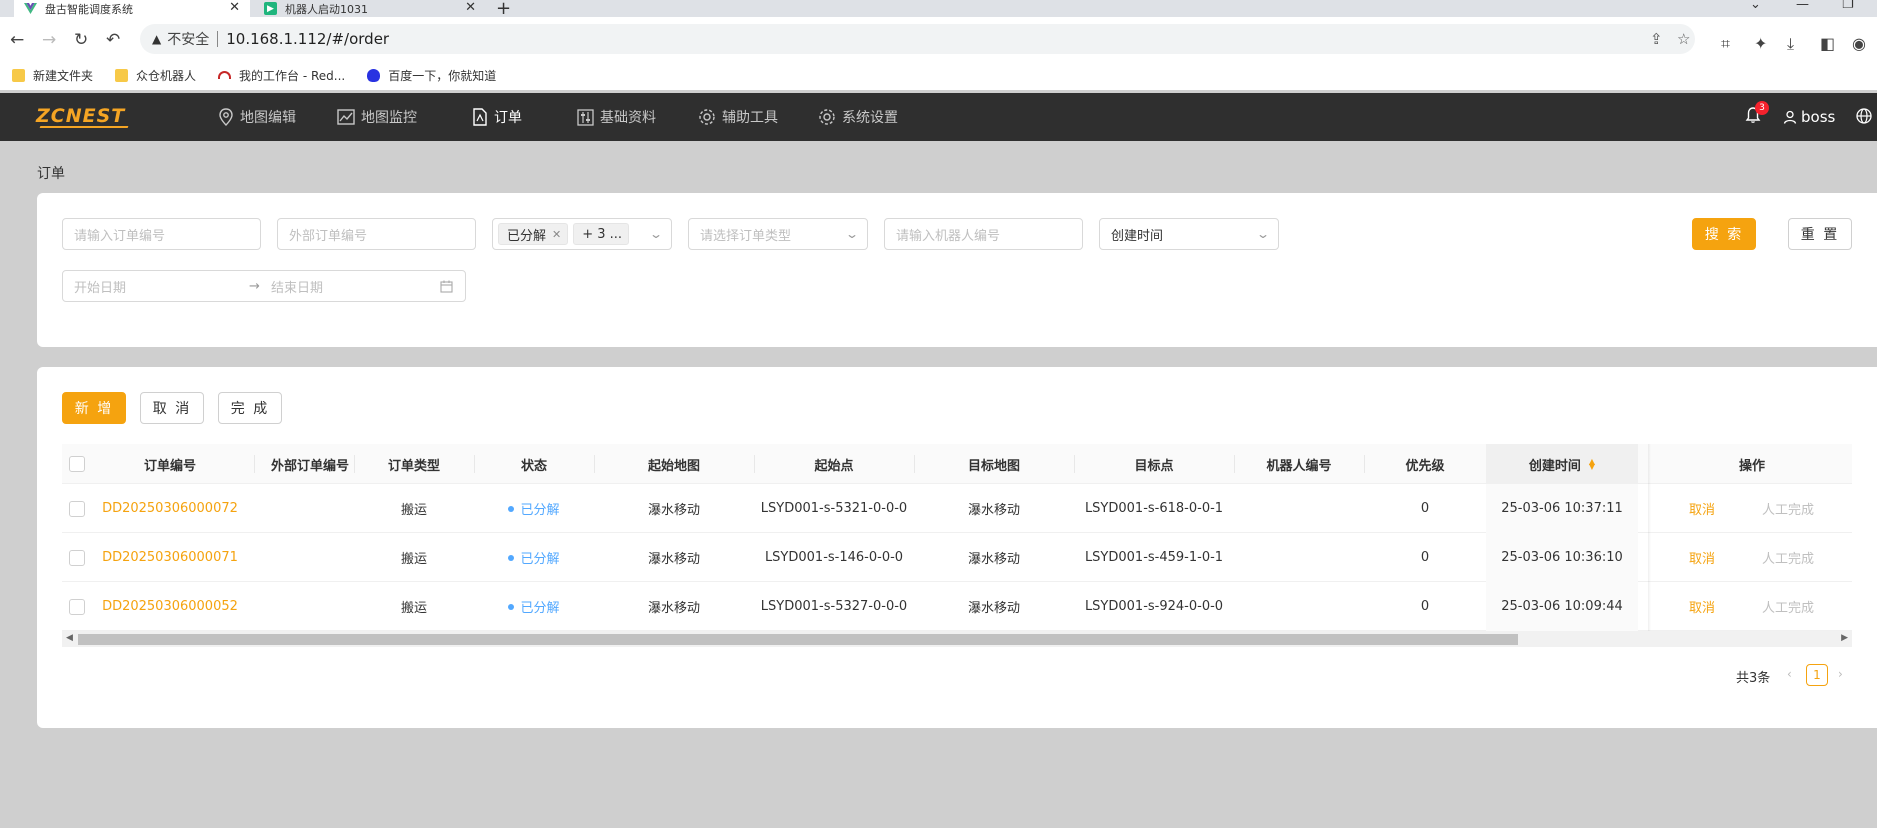 This screenshot has width=1877, height=828. What do you see at coordinates (1656, 39) in the screenshot?
I see `share-icon: ⇪` at bounding box center [1656, 39].